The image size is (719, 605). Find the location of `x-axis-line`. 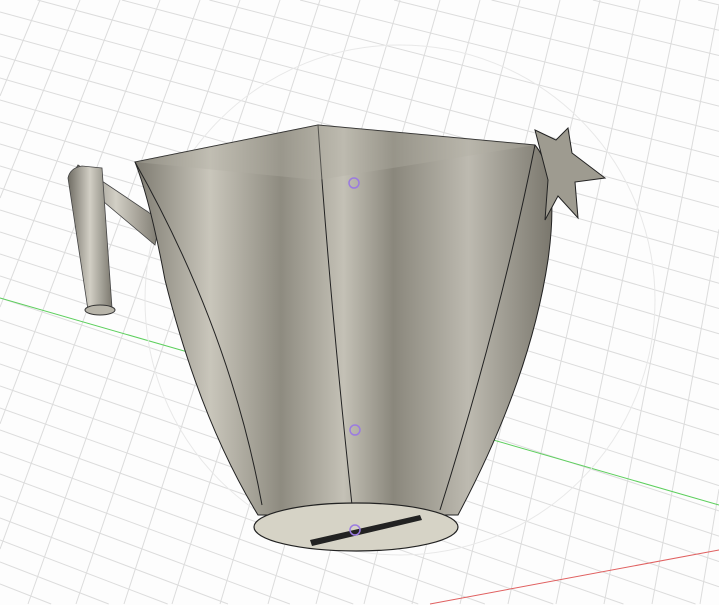

x-axis-line is located at coordinates (574, 577).